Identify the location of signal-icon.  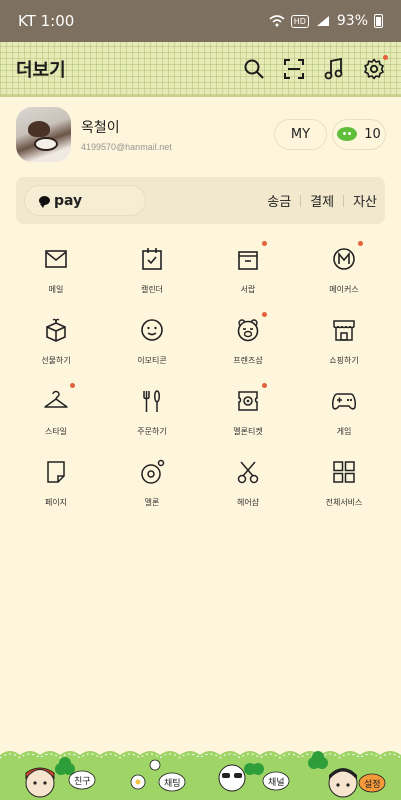
(322, 21).